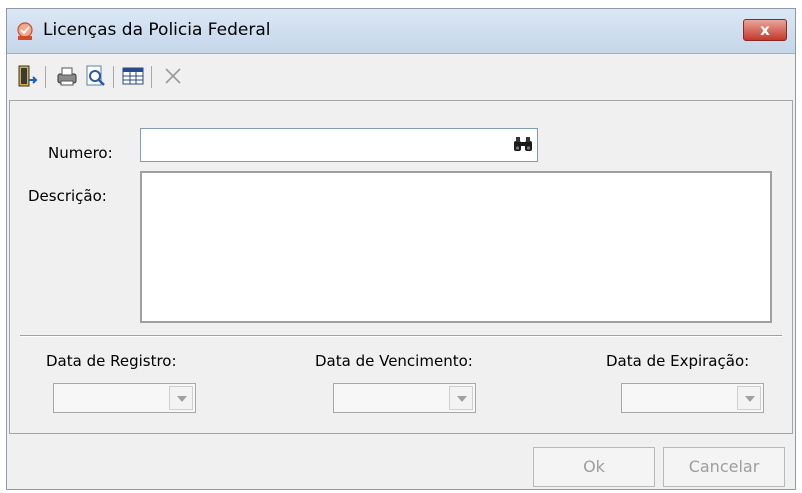 This screenshot has height=493, width=802. Describe the element at coordinates (401, 336) in the screenshot. I see `divider` at that location.